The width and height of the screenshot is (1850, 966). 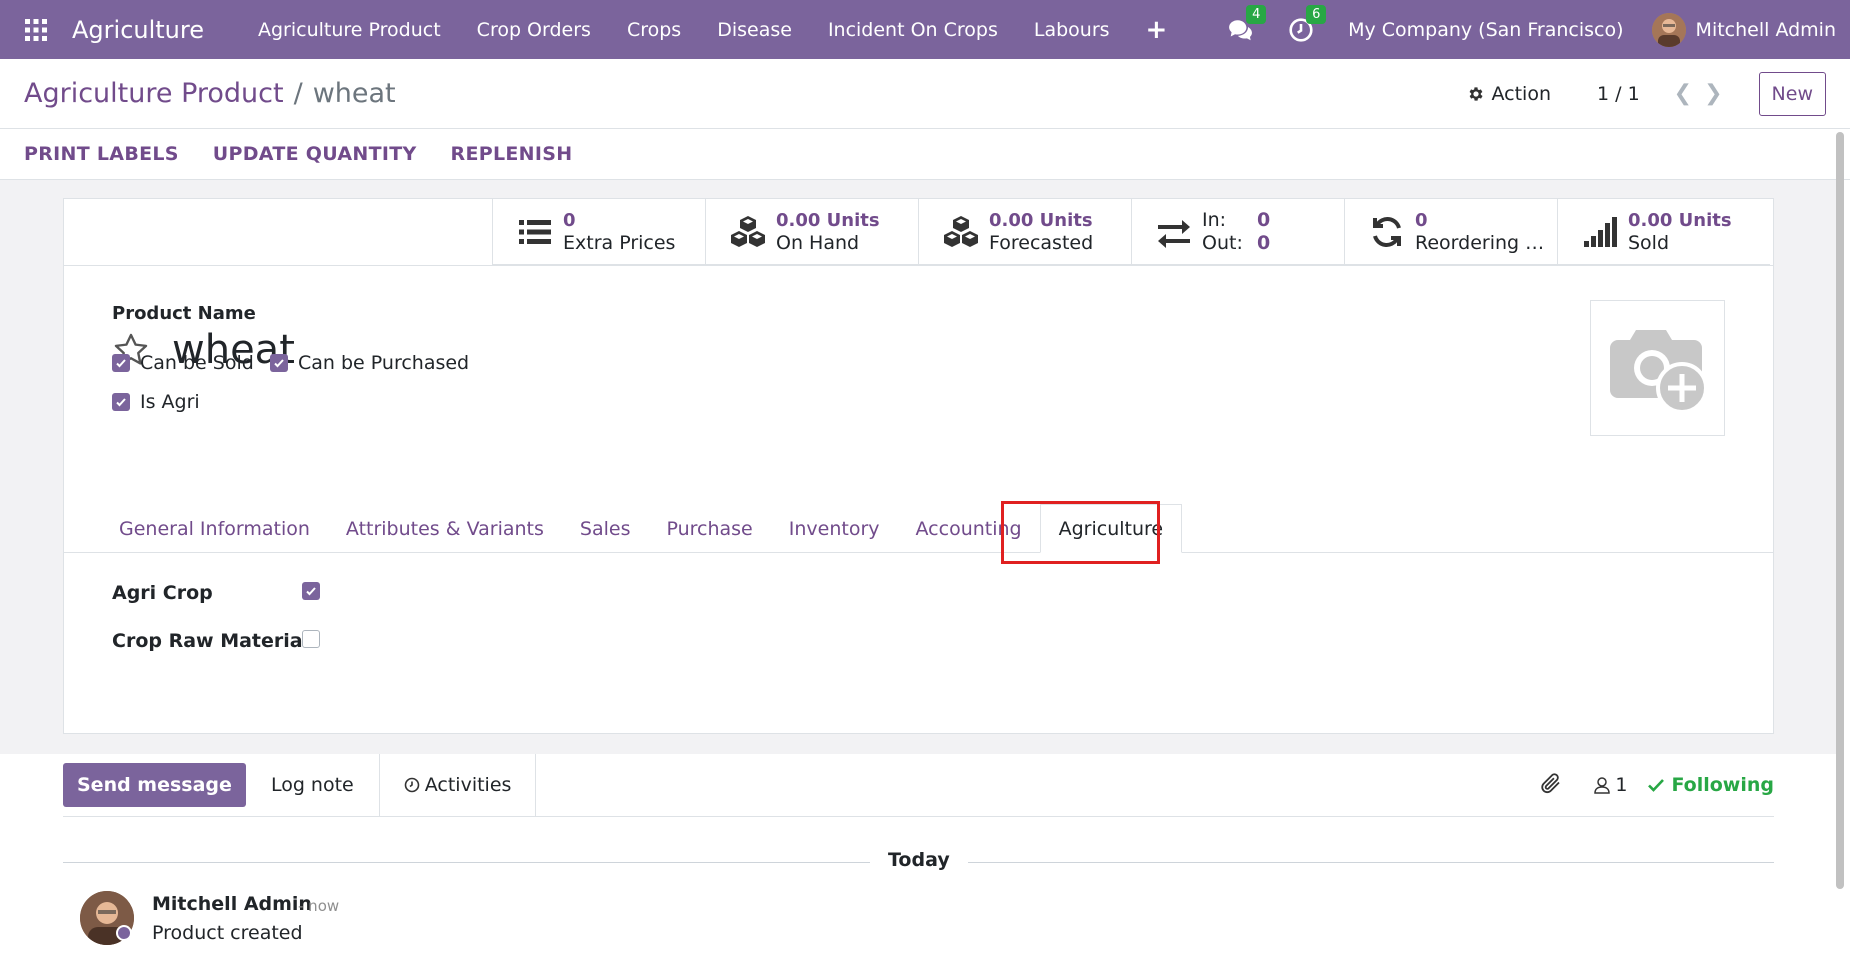 I want to click on sold-button: 0.00 Units Sold, so click(x=1663, y=232).